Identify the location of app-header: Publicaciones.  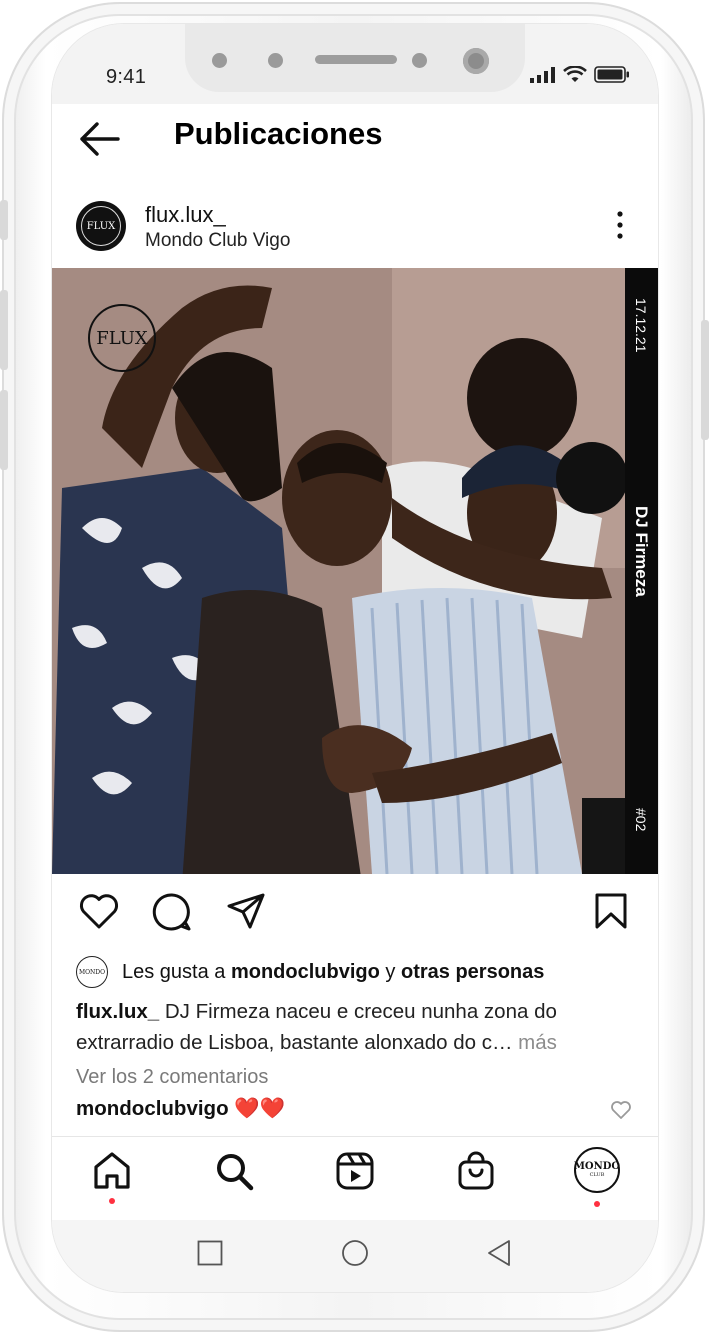
(355, 145).